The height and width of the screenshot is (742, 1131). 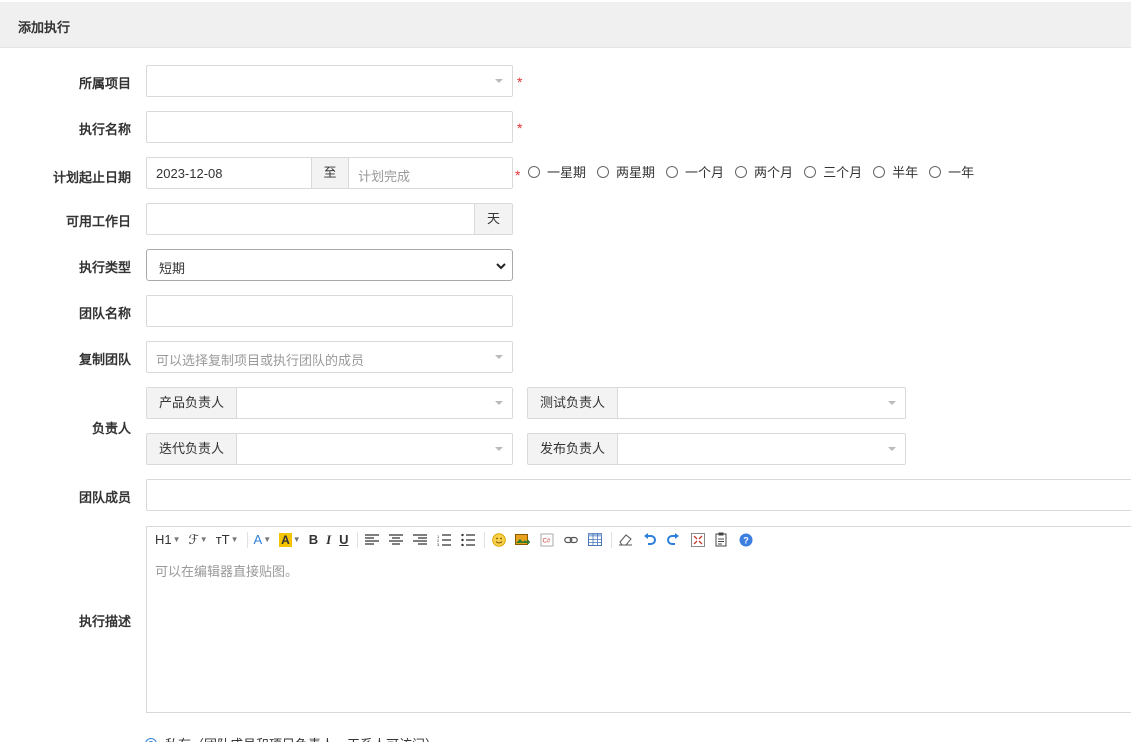 I want to click on radio-selected-icon, so click(x=151, y=739).